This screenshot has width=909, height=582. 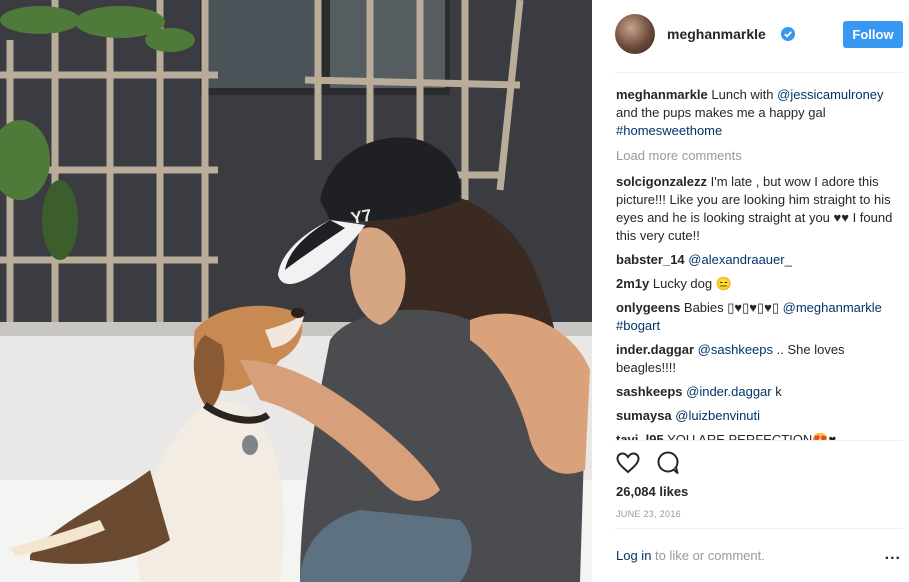 I want to click on header-username: meghanmarkle, so click(x=716, y=34).